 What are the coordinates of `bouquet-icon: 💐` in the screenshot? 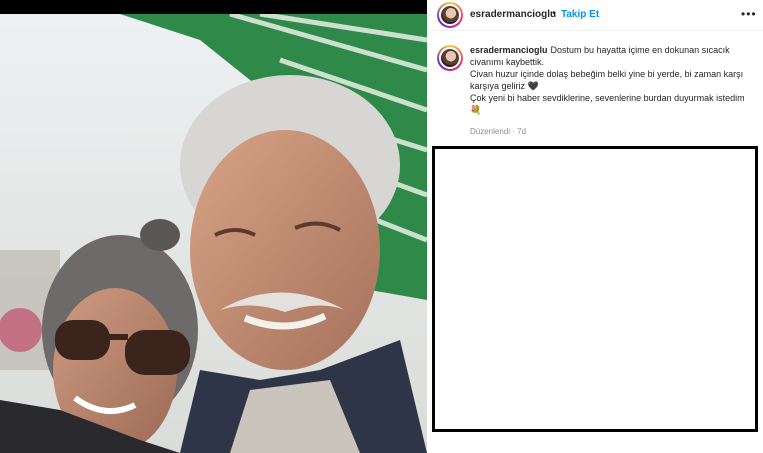 It's located at (476, 110).